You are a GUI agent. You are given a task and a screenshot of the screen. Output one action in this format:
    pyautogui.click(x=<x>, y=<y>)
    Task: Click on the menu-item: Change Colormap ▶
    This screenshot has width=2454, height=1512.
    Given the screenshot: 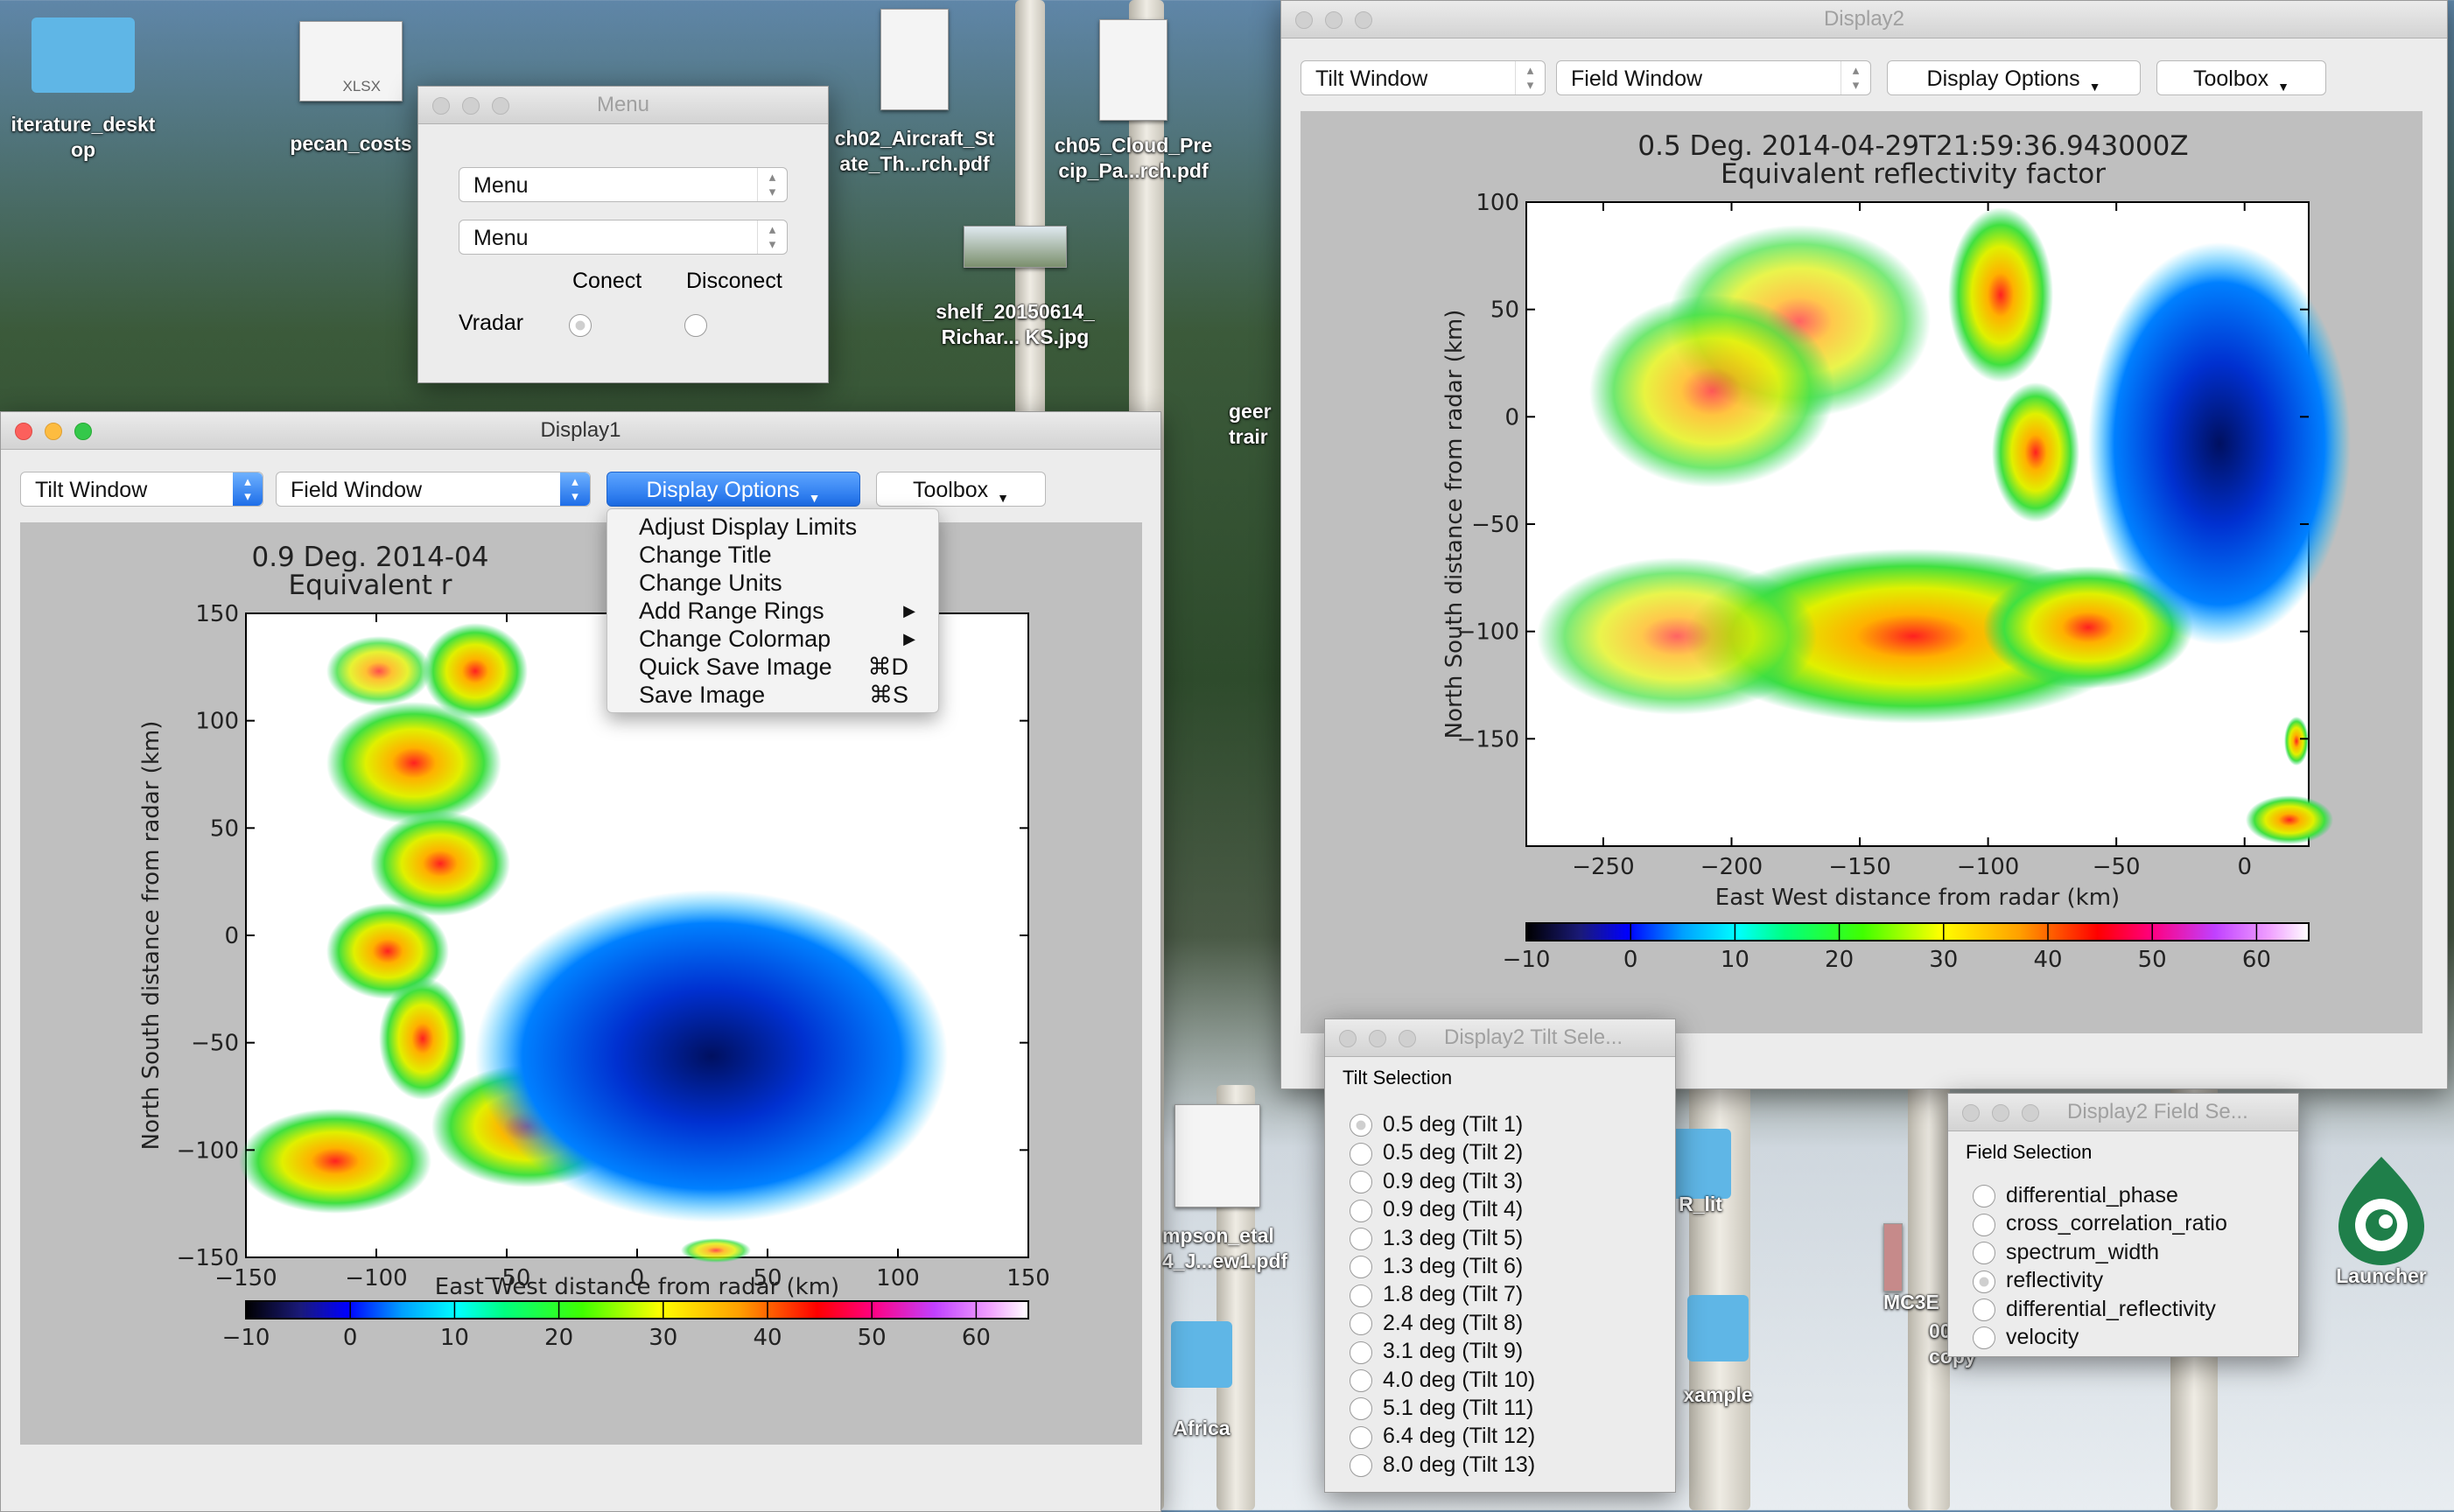 What is the action you would take?
    pyautogui.click(x=772, y=639)
    